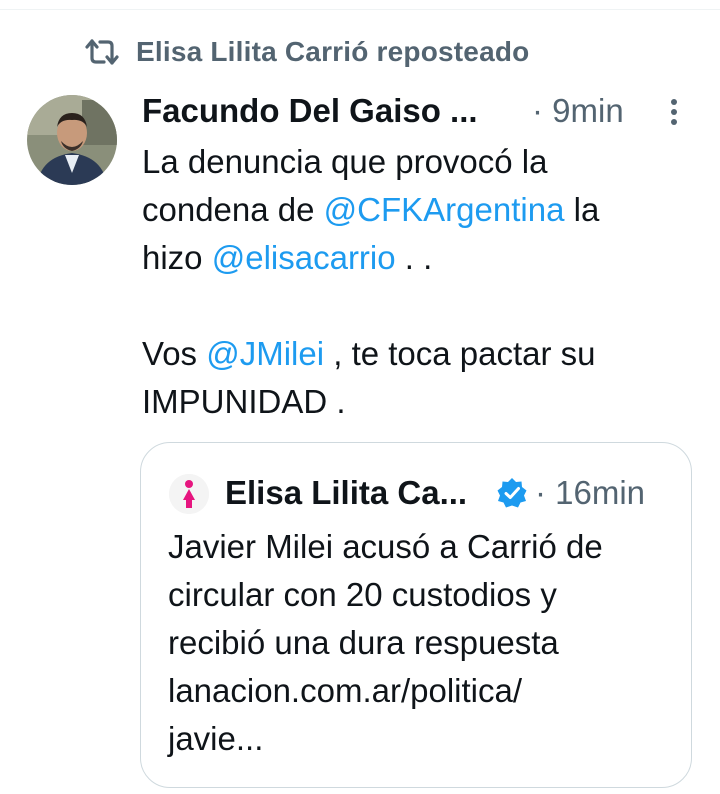 This screenshot has width=720, height=794. I want to click on tweet-line: condena de @CFKArgentina la, so click(371, 209).